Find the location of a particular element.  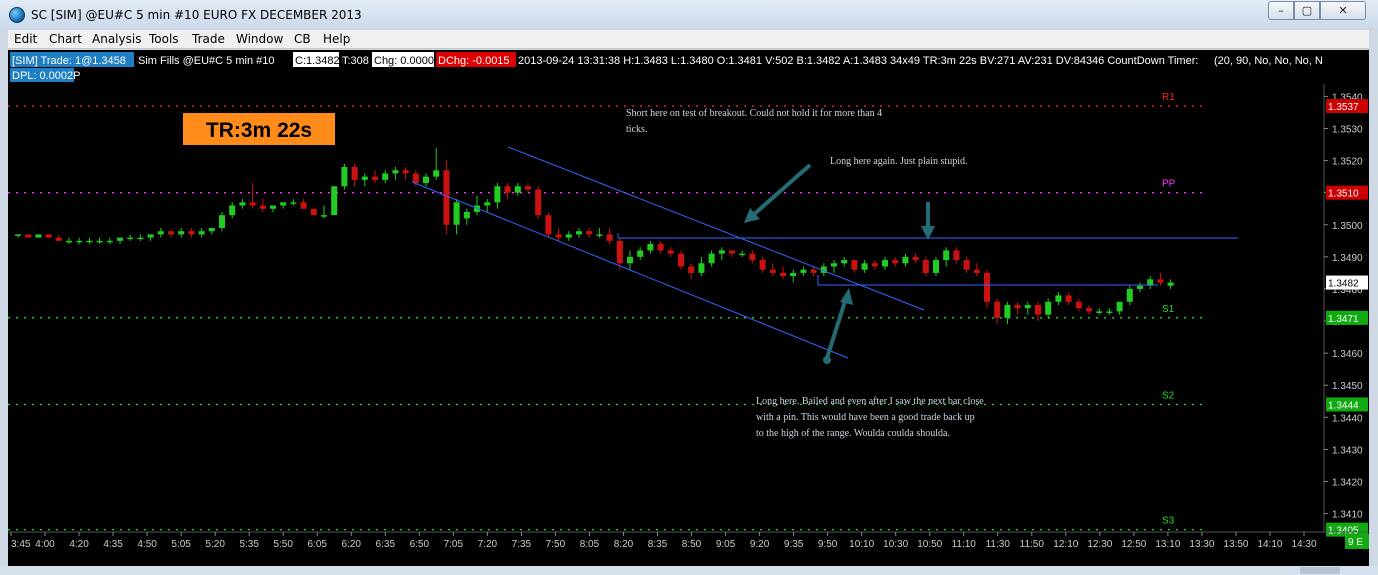

price-tick-label: 1.3530 is located at coordinates (1347, 130).